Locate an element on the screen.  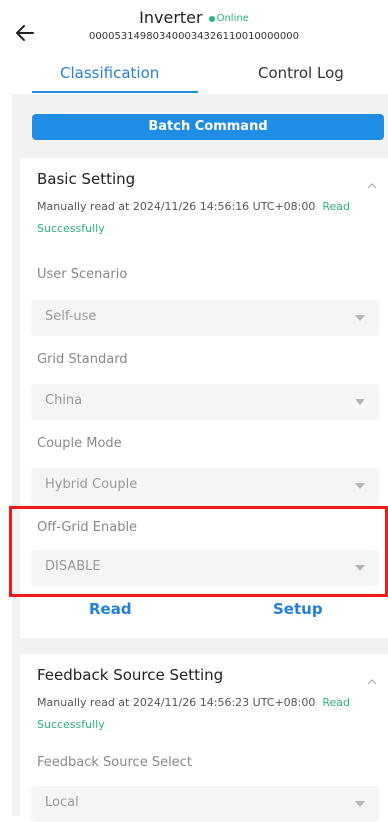
online-status-dot-icon is located at coordinates (211, 18).